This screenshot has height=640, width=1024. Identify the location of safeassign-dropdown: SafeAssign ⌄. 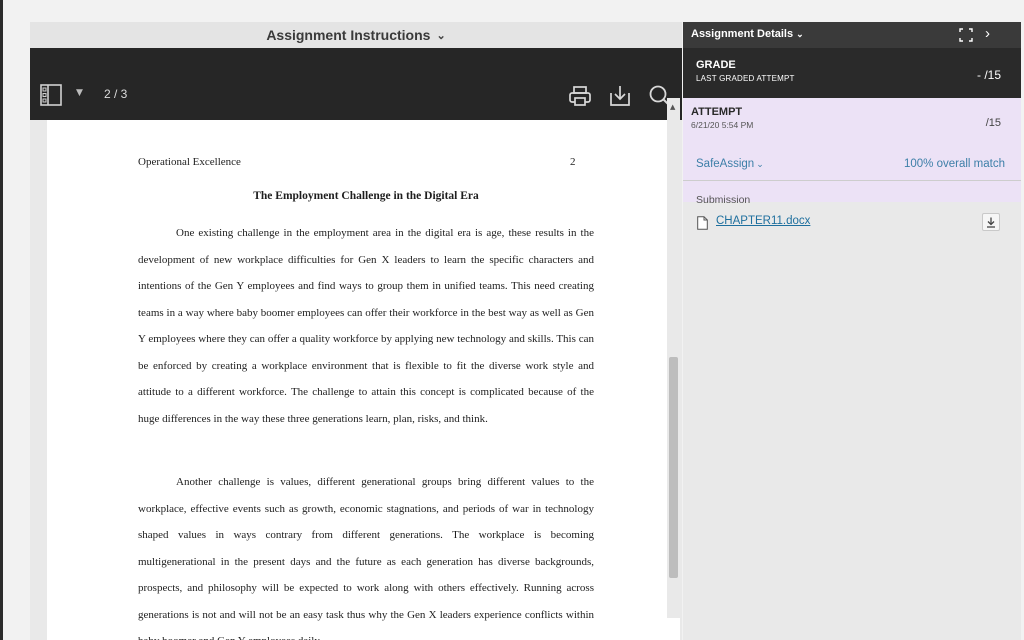
(730, 164).